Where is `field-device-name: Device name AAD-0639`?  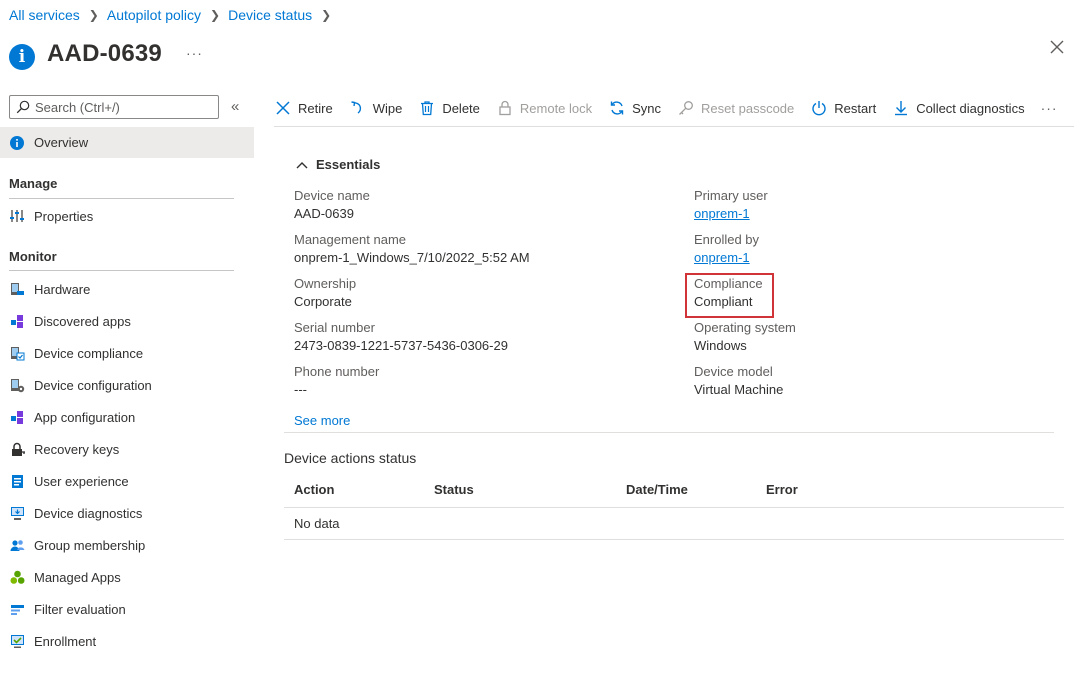 field-device-name: Device name AAD-0639 is located at coordinates (332, 205).